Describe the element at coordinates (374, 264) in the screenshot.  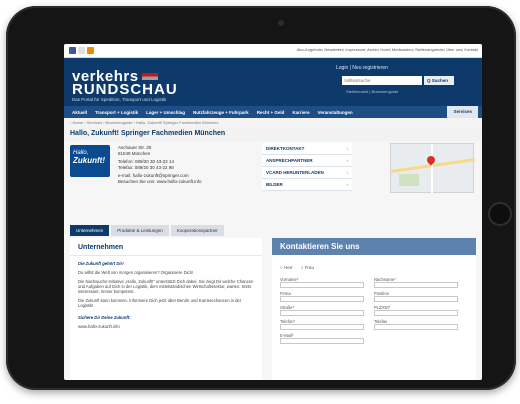
I see `salutation-radios: Herr Frau` at that location.